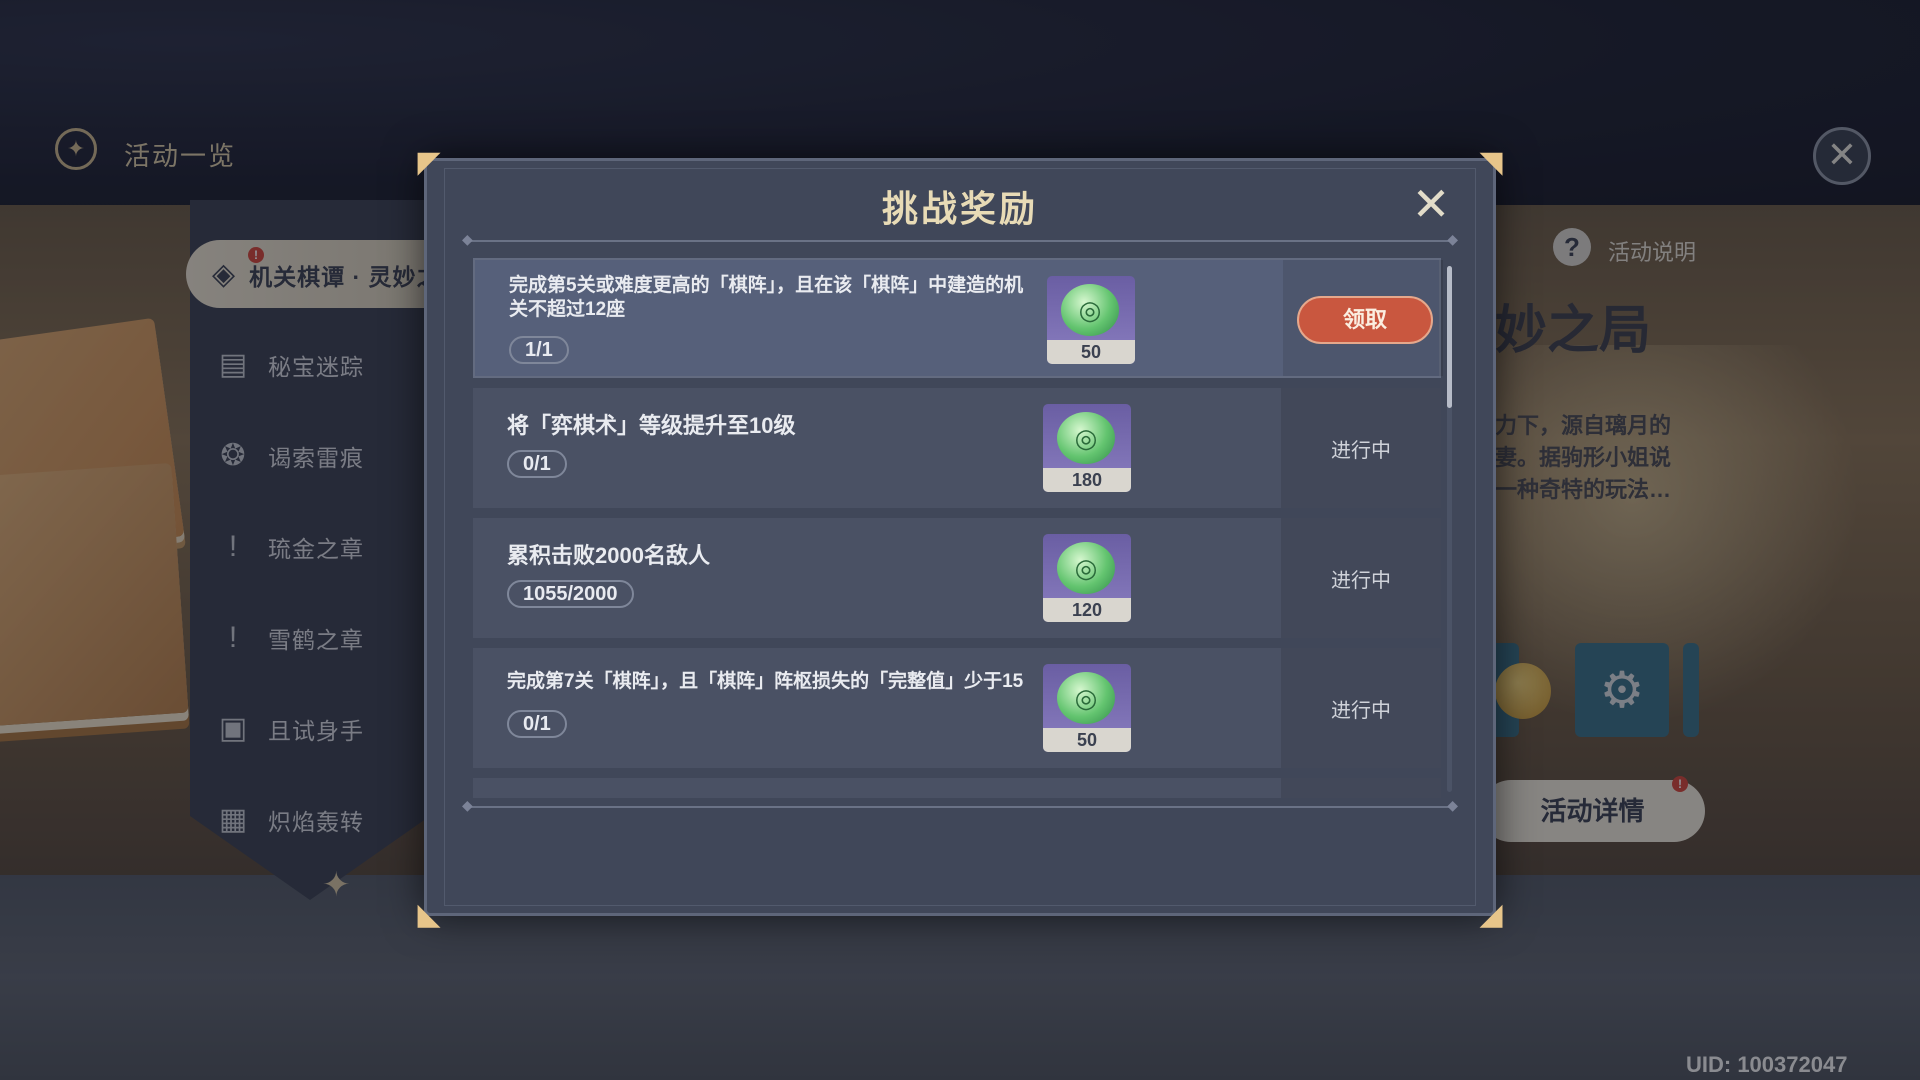  What do you see at coordinates (608, 555) in the screenshot?
I see `task-description: 累积击败2000名敌人` at bounding box center [608, 555].